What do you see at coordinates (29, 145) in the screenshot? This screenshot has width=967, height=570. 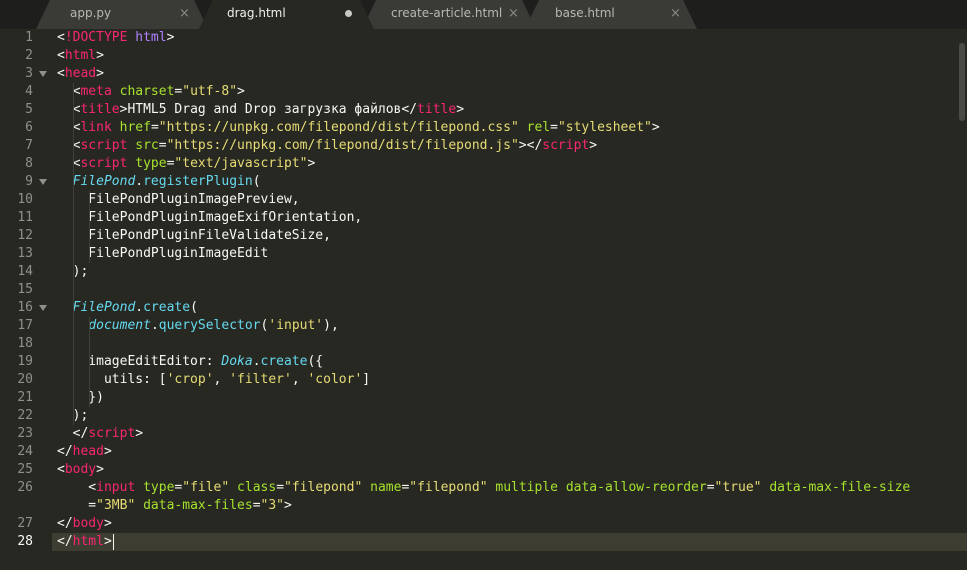 I see `line-number: 7` at bounding box center [29, 145].